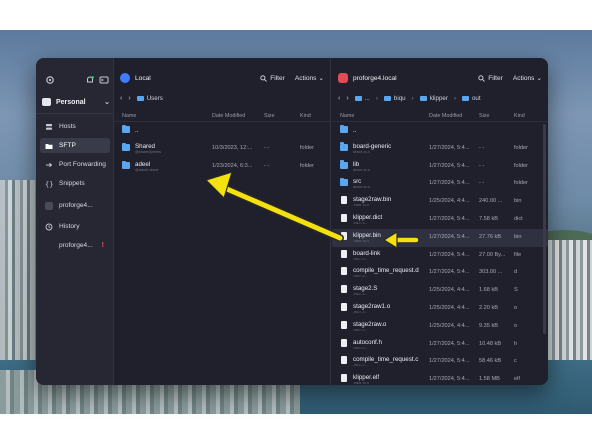 This screenshot has height=444, width=592. I want to click on breadcrumb-item-biqu: biqu, so click(394, 98).